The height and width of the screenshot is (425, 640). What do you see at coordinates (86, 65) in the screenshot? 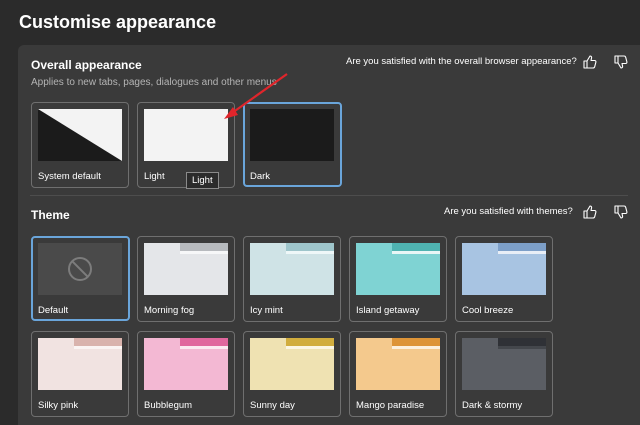
I see `overall-appearance-heading: Overall appearance` at bounding box center [86, 65].